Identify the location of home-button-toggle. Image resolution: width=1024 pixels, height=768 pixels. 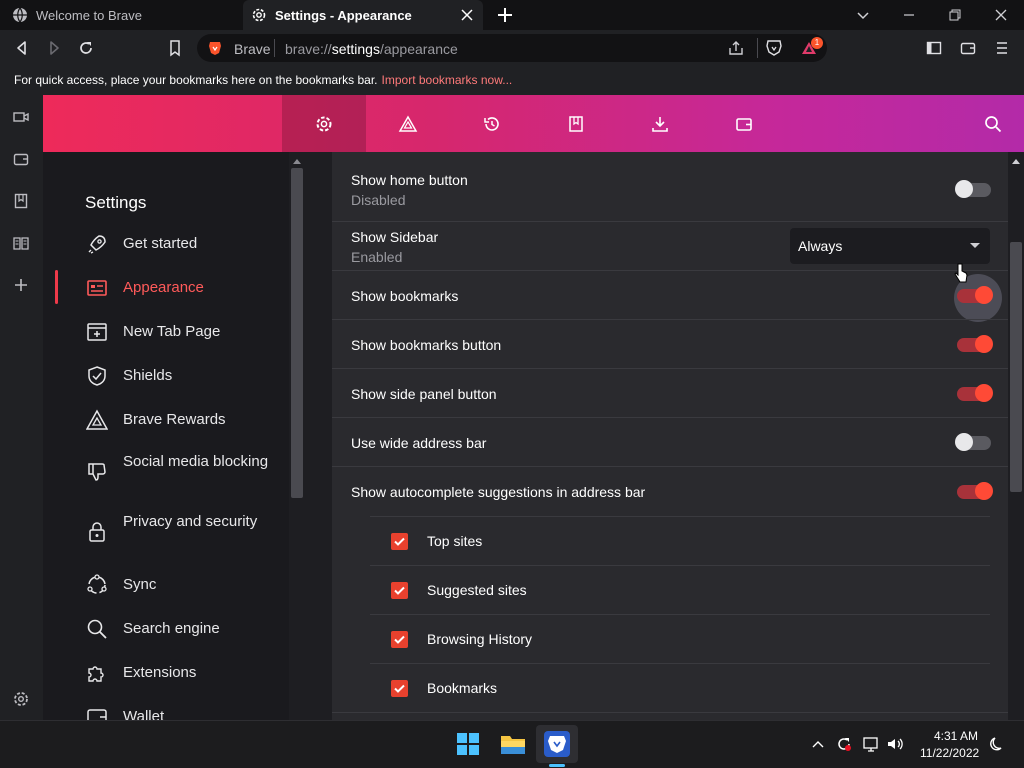
(973, 189).